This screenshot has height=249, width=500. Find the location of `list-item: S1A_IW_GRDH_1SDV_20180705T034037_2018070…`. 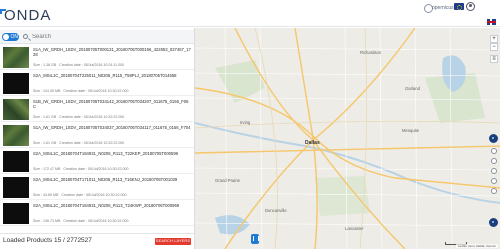

list-item: S1A_IW_GRDH_1SDV_20180705T034037_2018070… is located at coordinates (97, 135).